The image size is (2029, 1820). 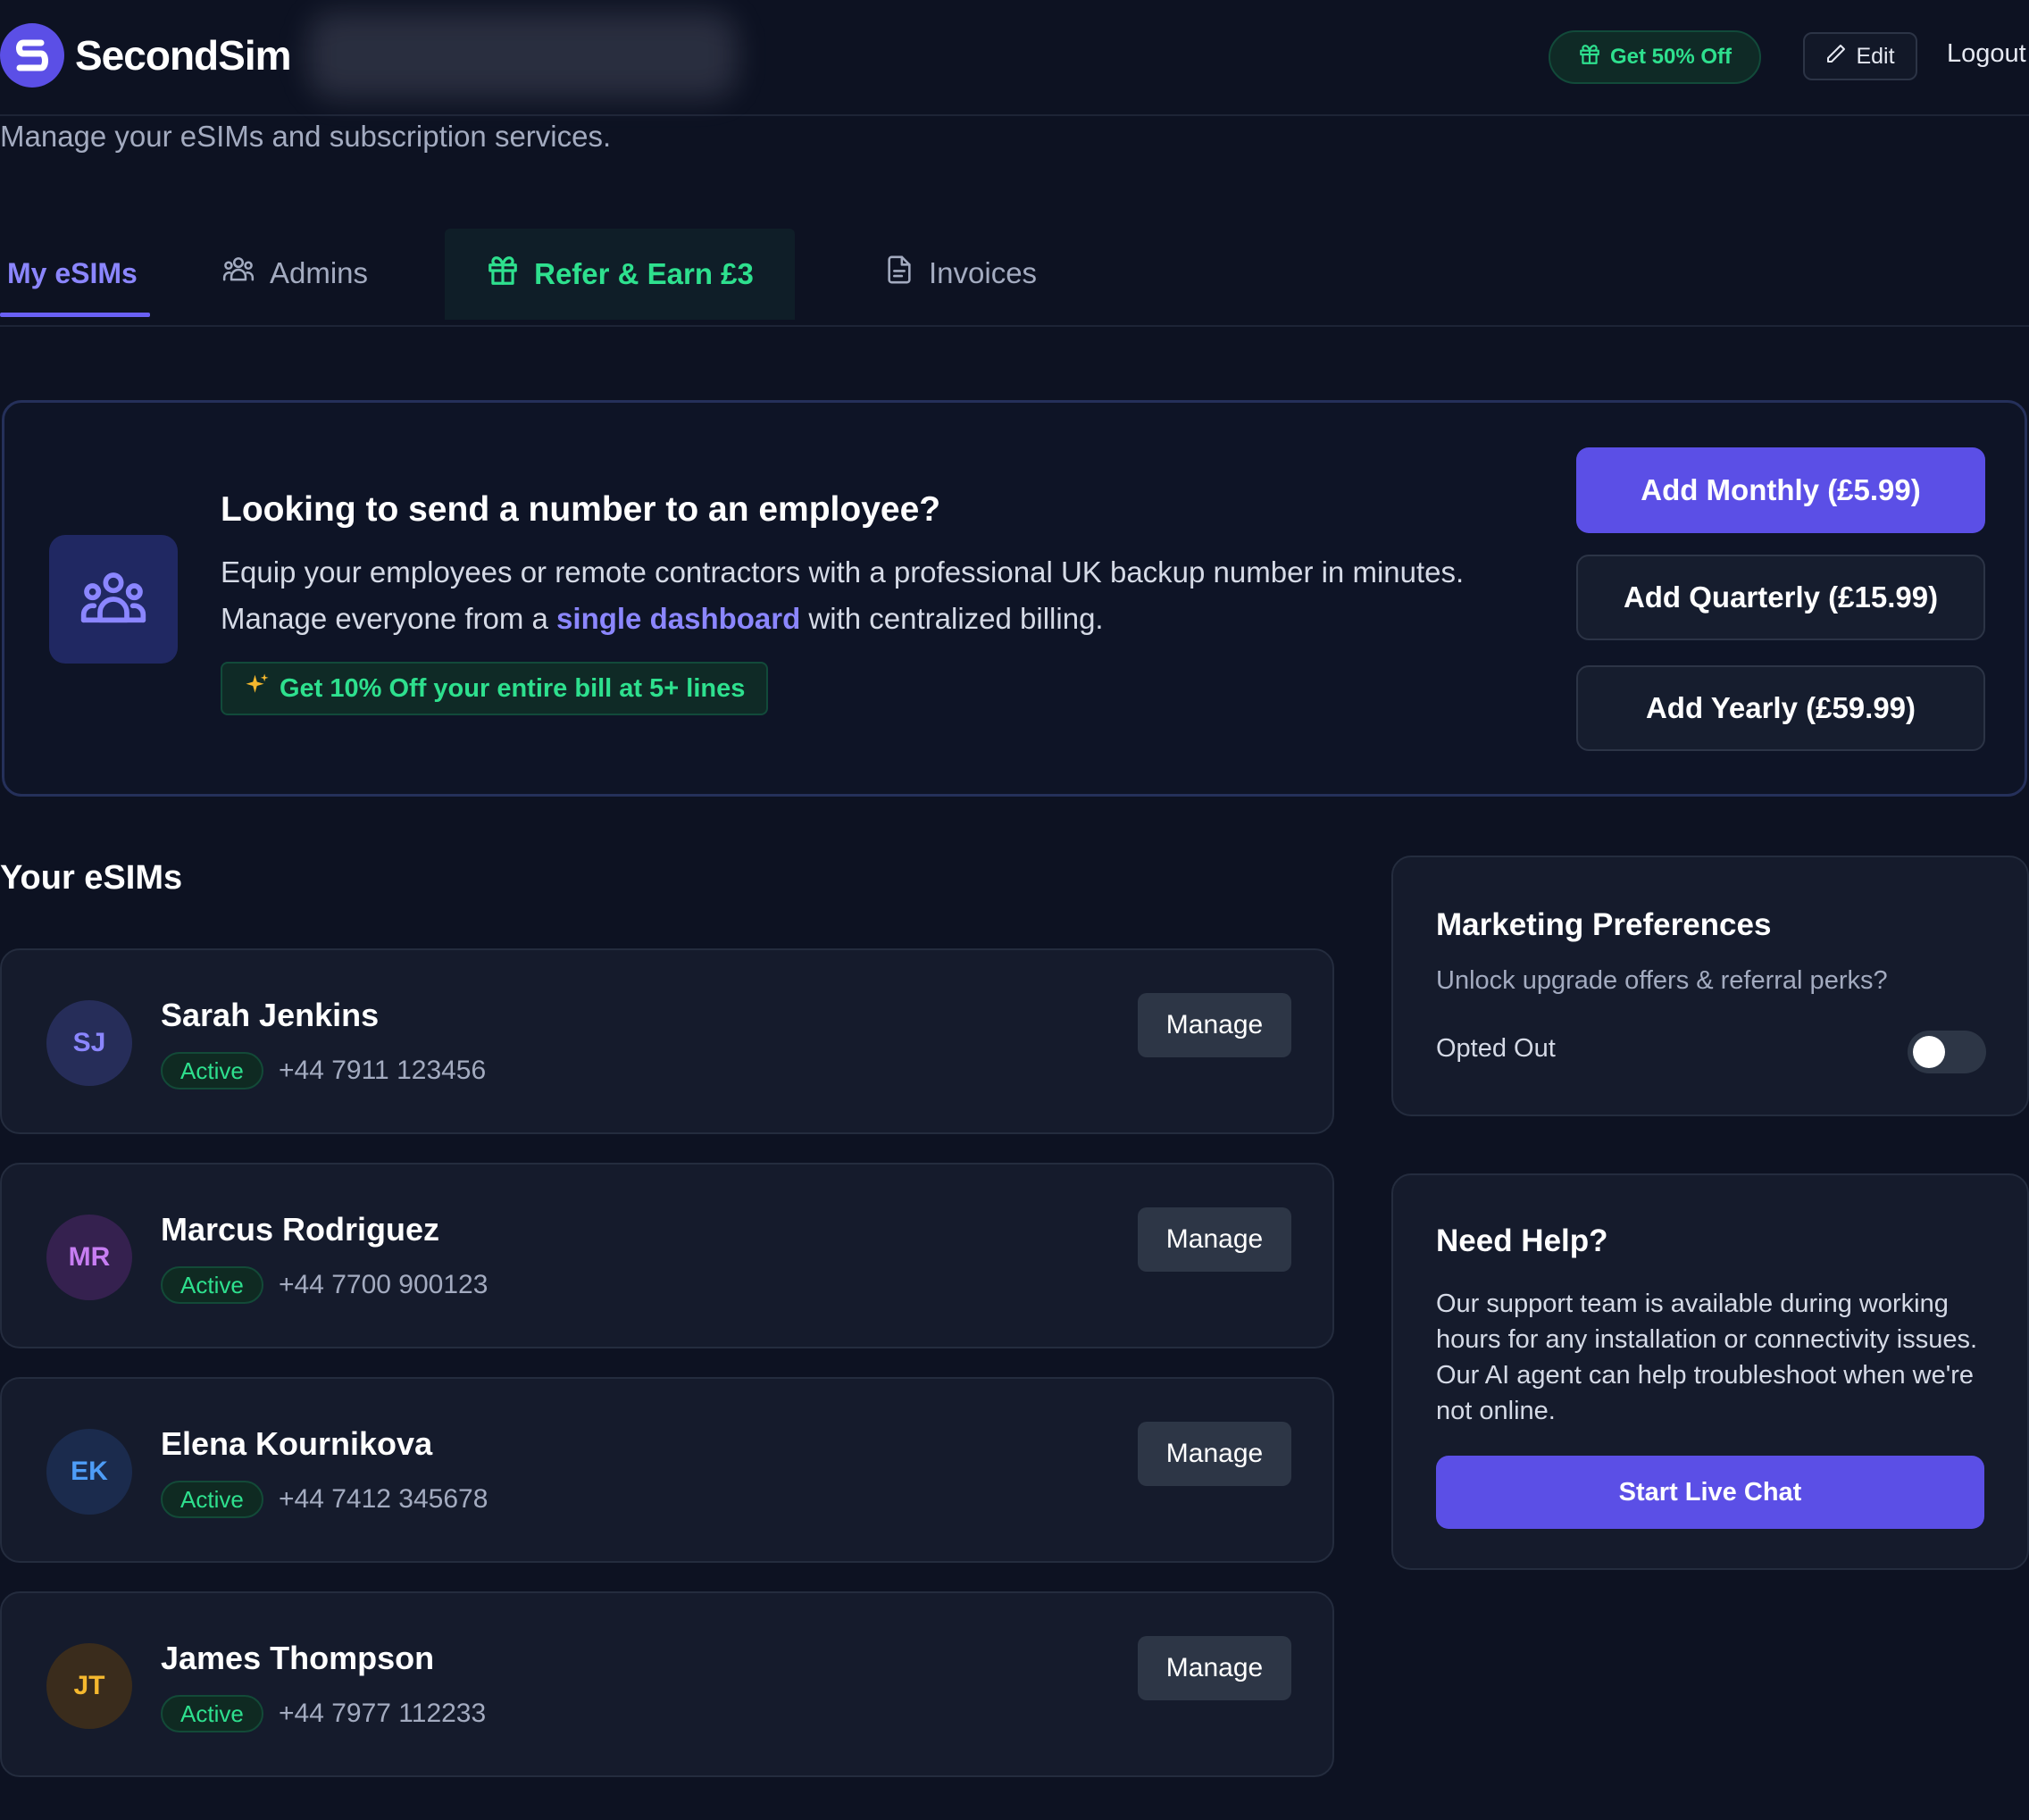 What do you see at coordinates (89, 1686) in the screenshot?
I see `avatar: JT` at bounding box center [89, 1686].